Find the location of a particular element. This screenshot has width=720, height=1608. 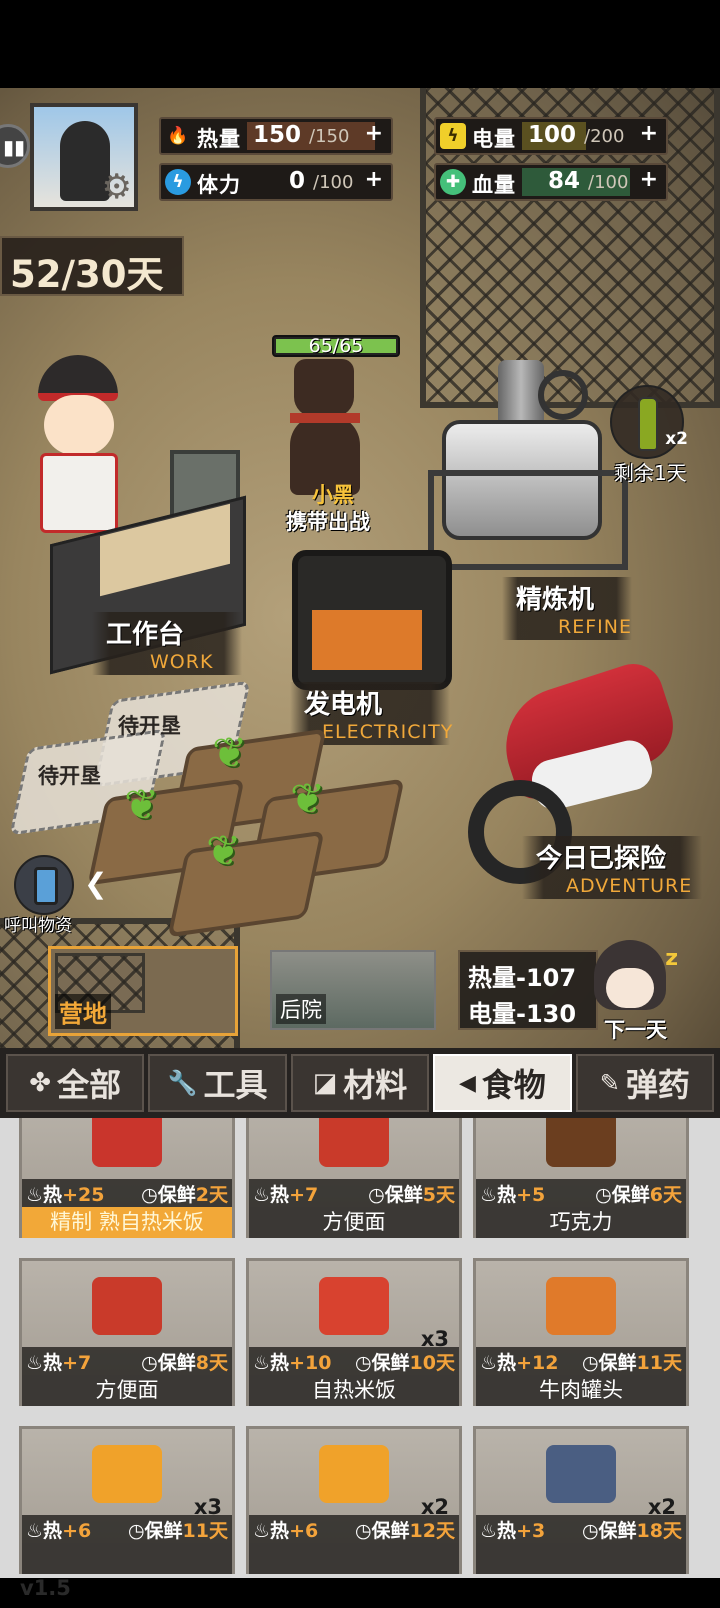

item-name: 精制 熟自热米饭 is located at coordinates (127, 1222).